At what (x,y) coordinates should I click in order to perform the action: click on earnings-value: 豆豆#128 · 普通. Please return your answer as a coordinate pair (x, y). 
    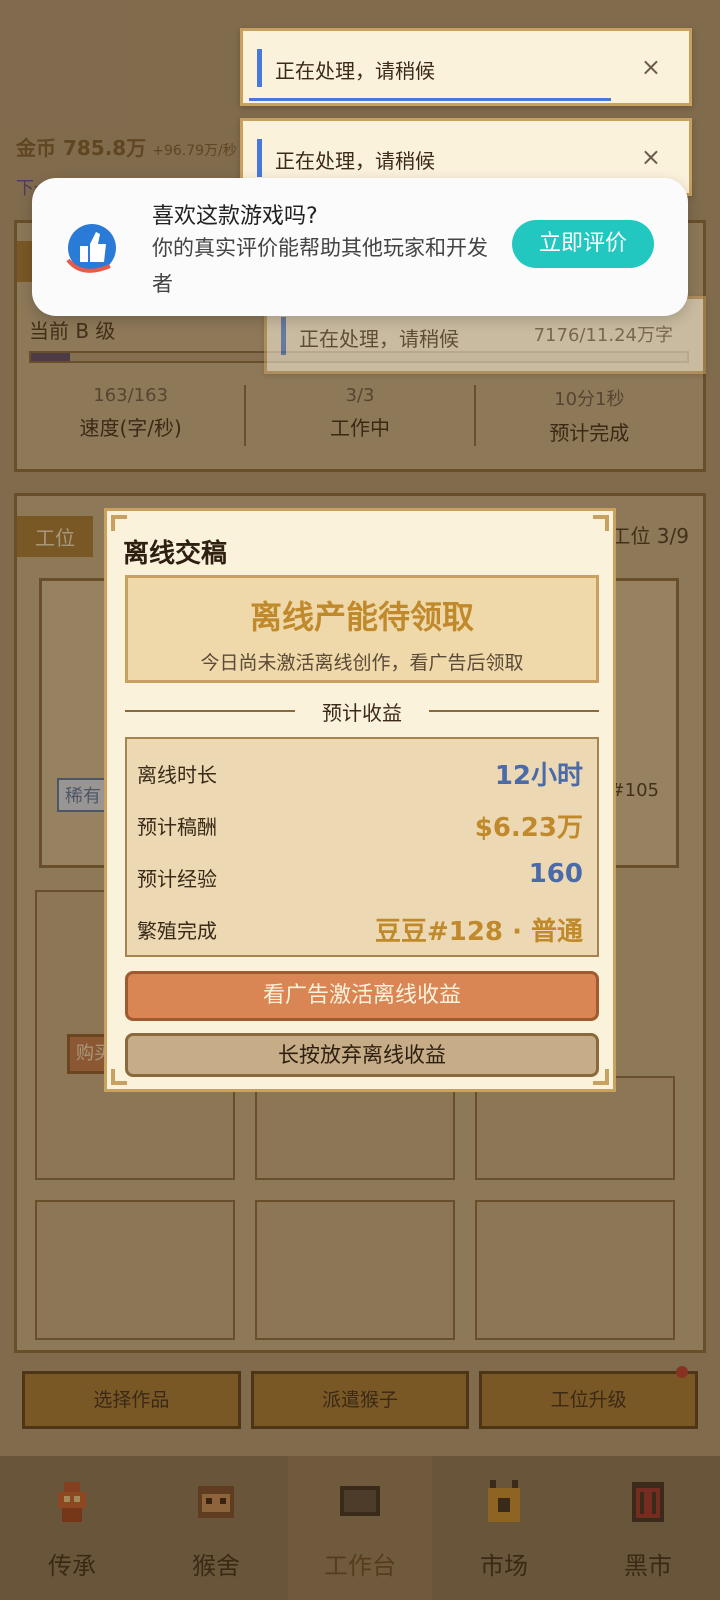
    Looking at the image, I should click on (478, 932).